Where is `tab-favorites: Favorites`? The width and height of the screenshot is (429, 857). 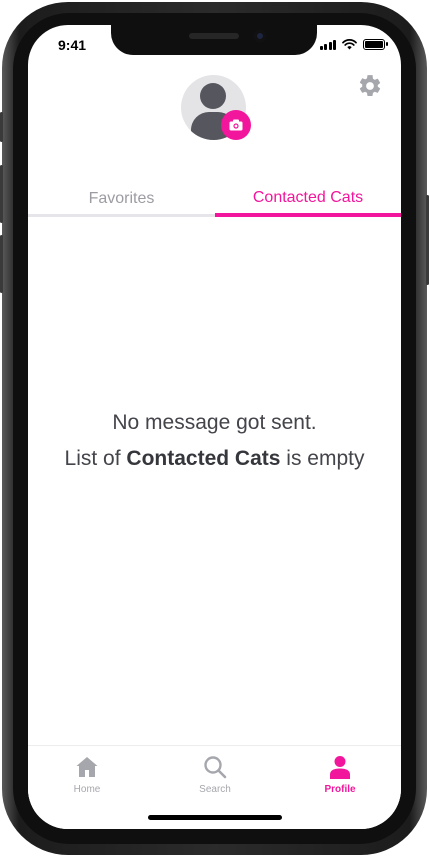 tab-favorites: Favorites is located at coordinates (121, 200).